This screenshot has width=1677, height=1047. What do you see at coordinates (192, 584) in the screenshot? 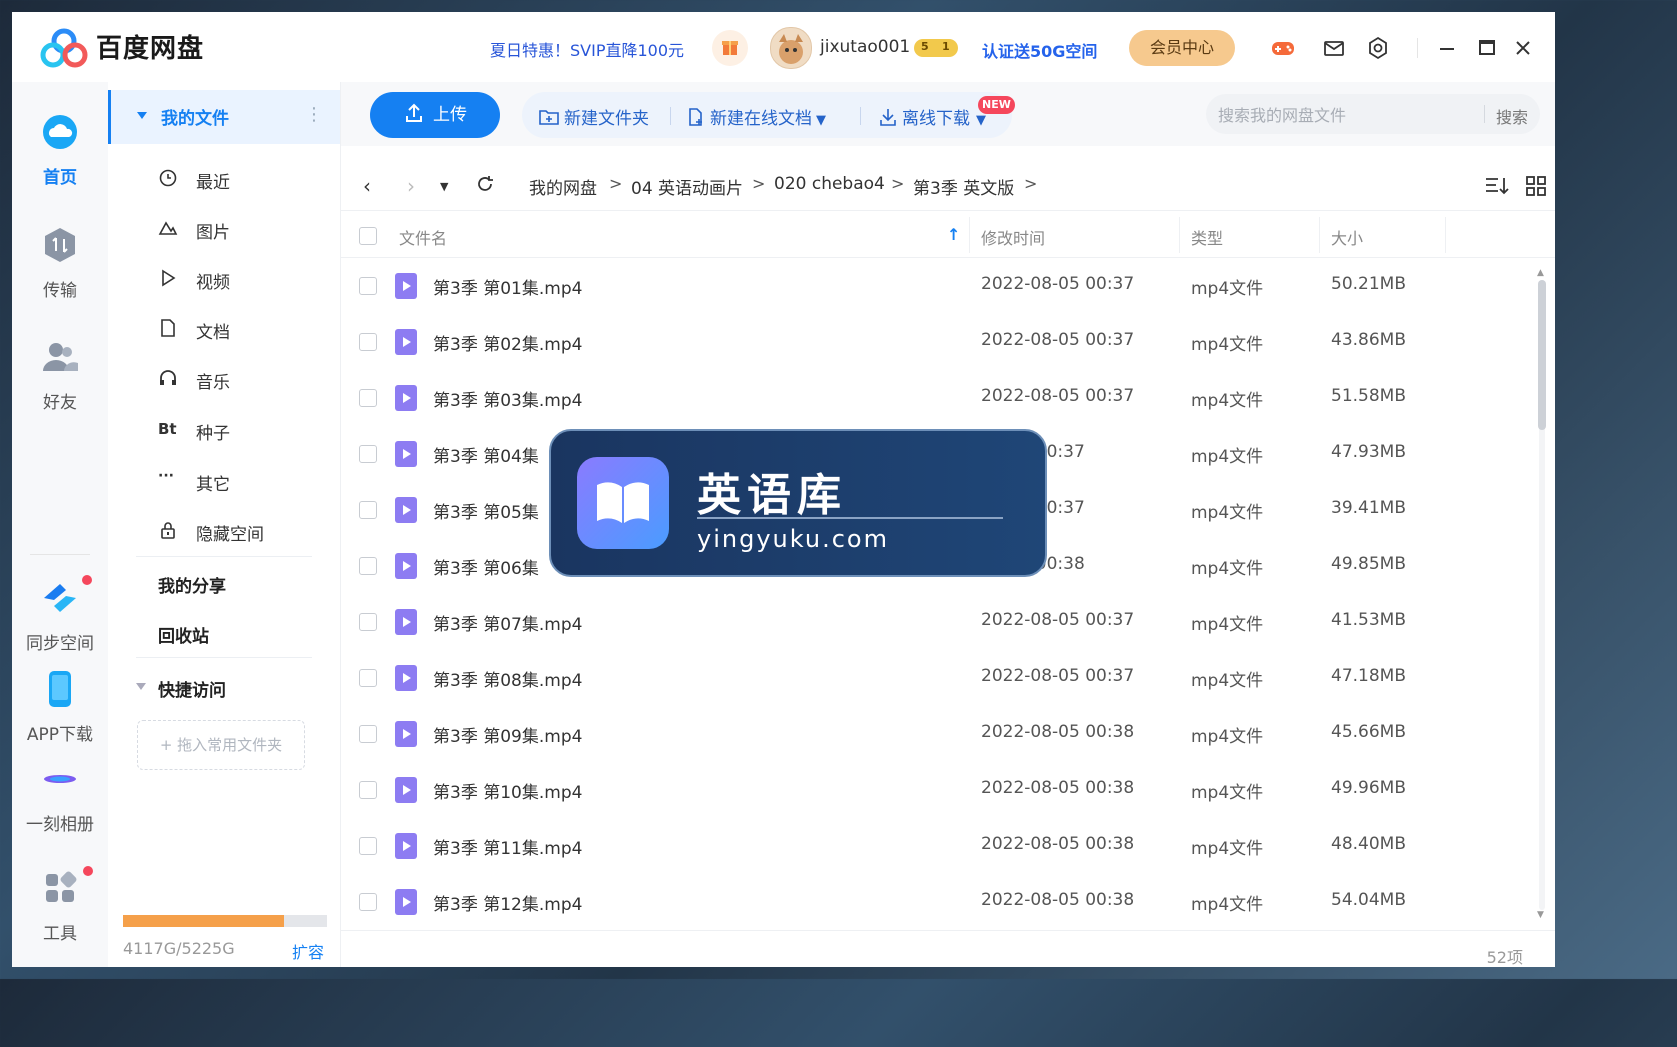
I see `sidebar-item-my-share: 我的分享` at bounding box center [192, 584].